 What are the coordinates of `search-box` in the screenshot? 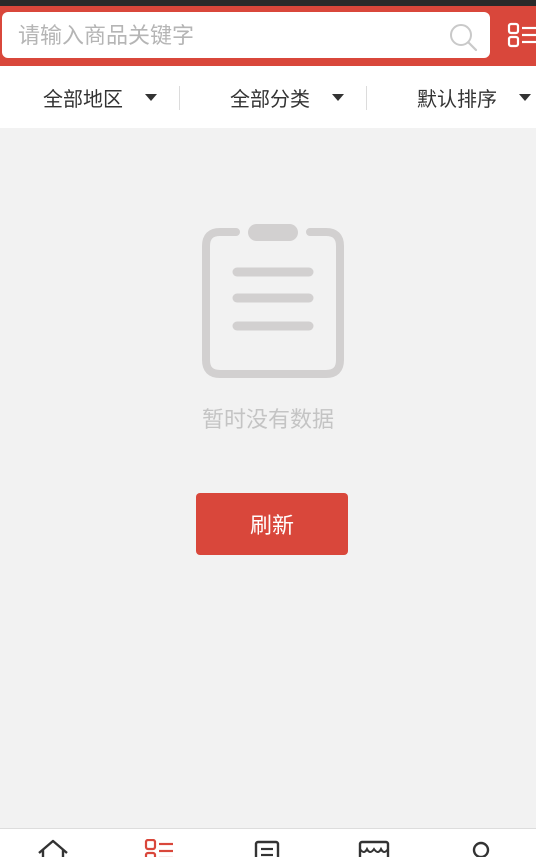 It's located at (246, 36).